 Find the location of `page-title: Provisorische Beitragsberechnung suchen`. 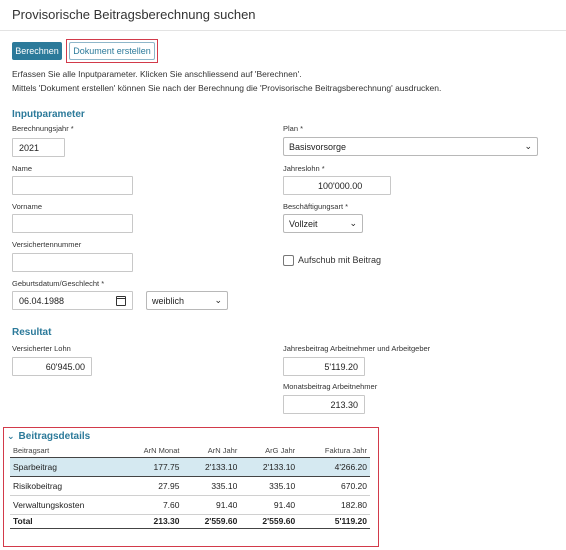

page-title: Provisorische Beitragsberechnung suchen is located at coordinates (134, 14).